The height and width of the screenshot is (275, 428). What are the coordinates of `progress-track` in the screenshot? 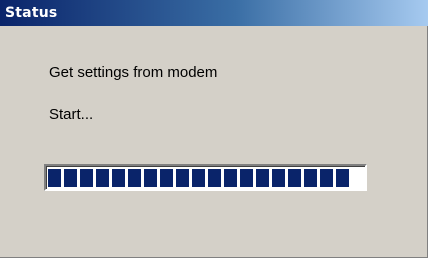 It's located at (198, 178).